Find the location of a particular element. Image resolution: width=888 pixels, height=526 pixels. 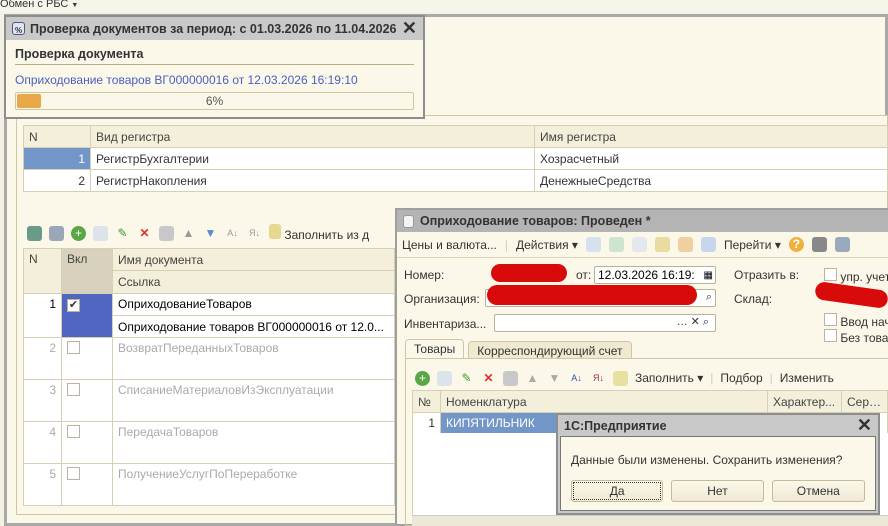

table-row: 2 РегистрНакопления ДенежныеСредства is located at coordinates (455, 180).